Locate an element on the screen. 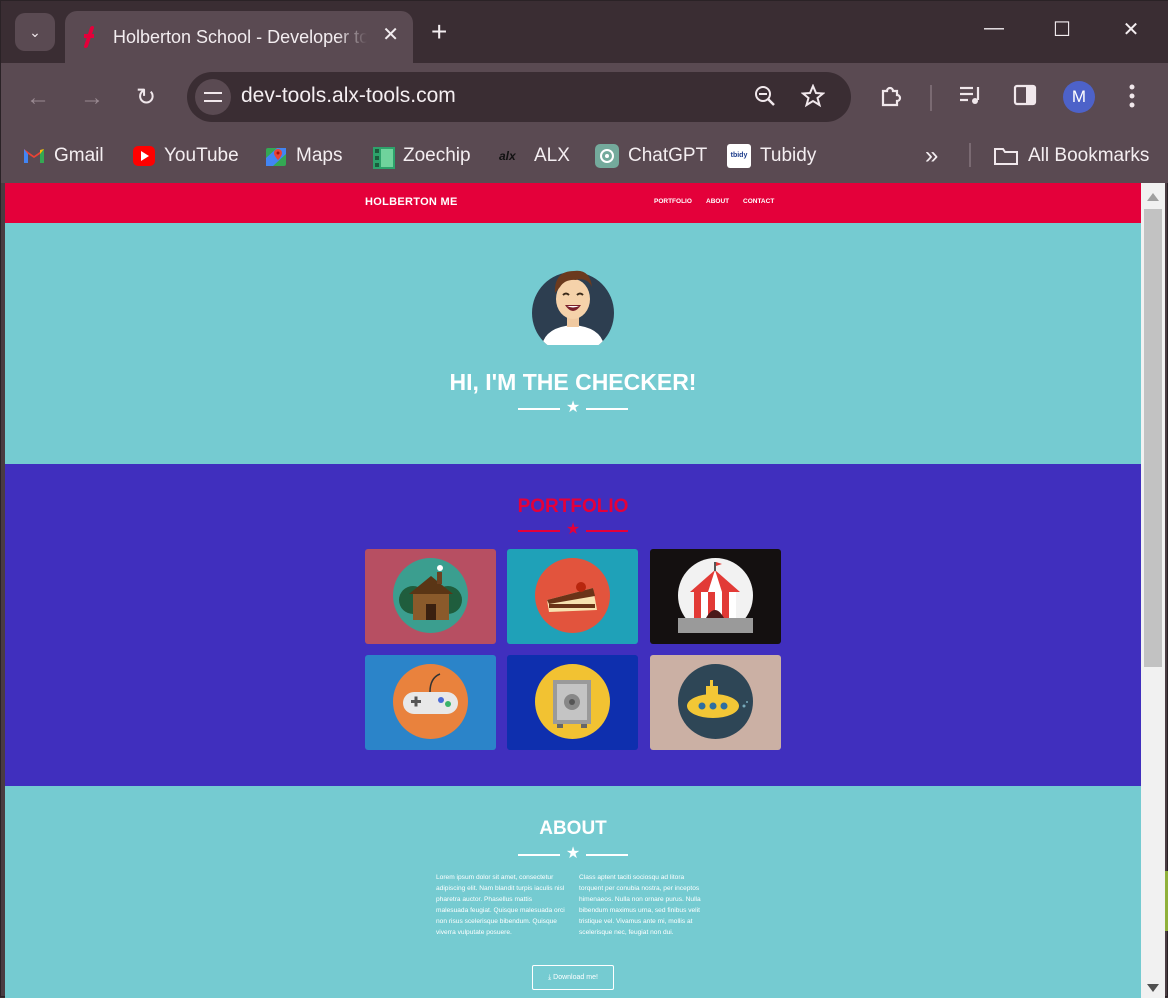 The width and height of the screenshot is (1168, 998). folder-icon is located at coordinates (1006, 156).